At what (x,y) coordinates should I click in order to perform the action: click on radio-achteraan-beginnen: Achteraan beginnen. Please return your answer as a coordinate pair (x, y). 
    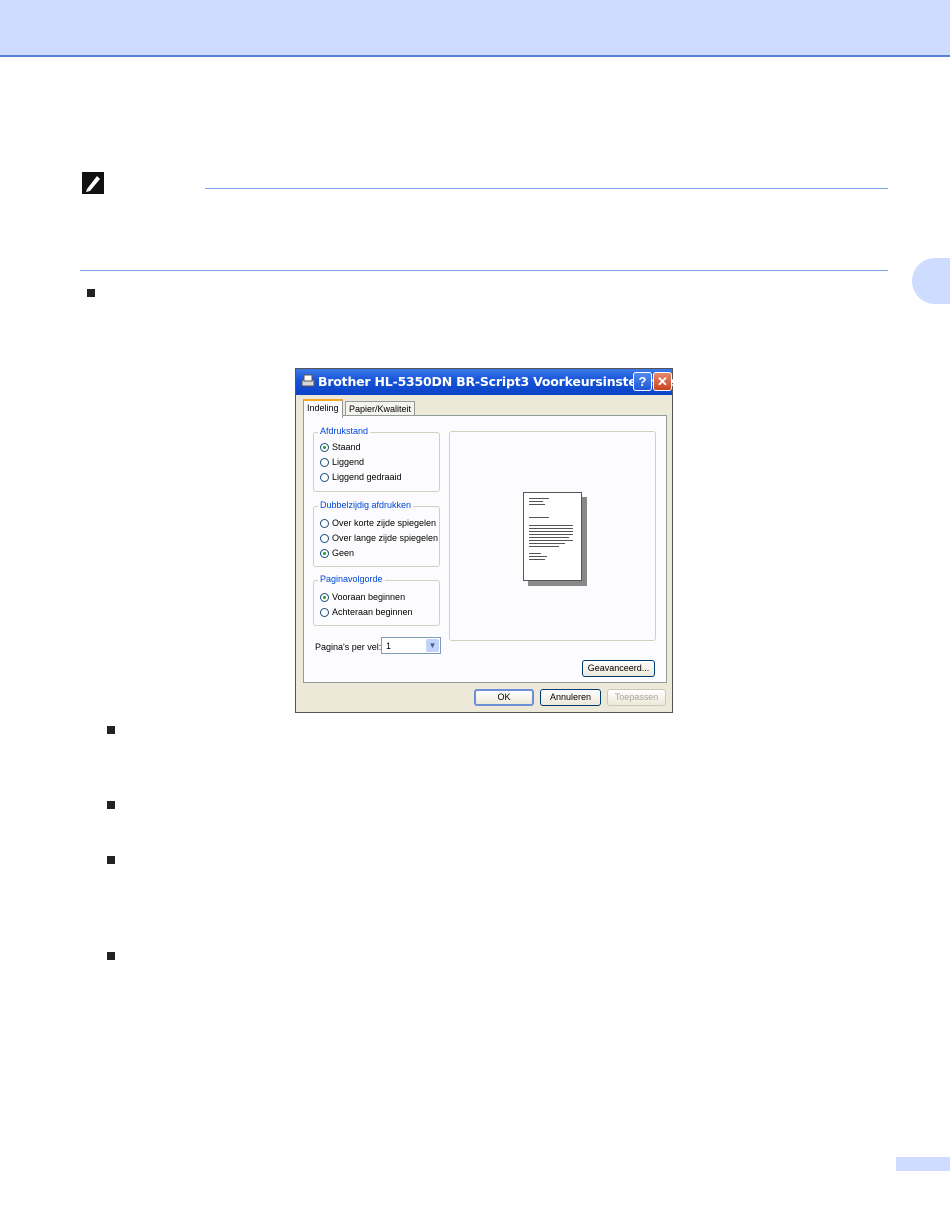
    Looking at the image, I should click on (366, 612).